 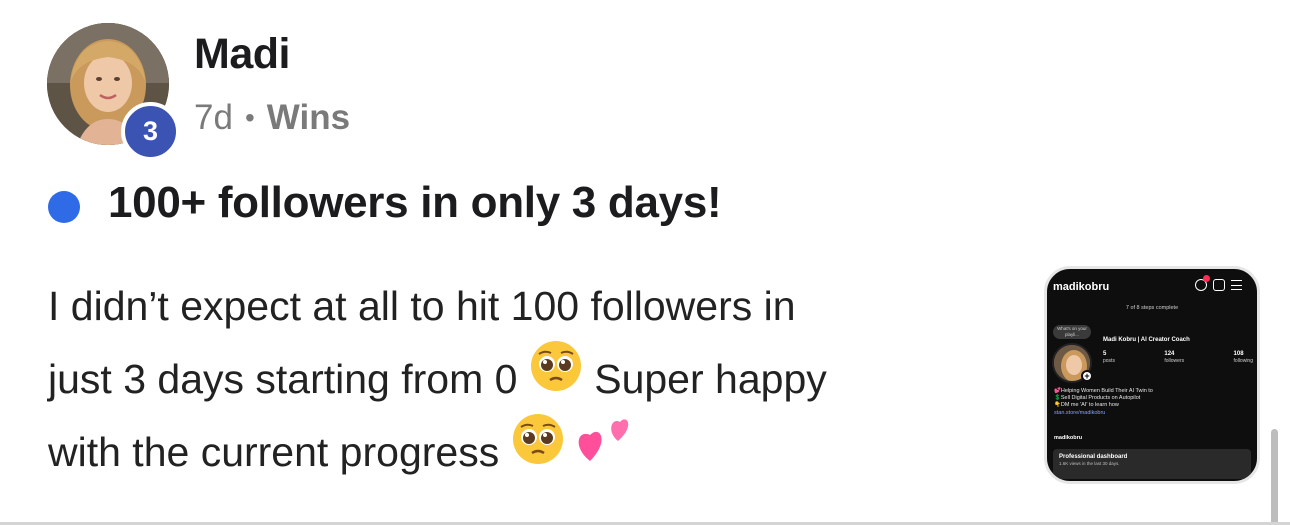 What do you see at coordinates (710, 379) in the screenshot?
I see `post-body-text: Super happy` at bounding box center [710, 379].